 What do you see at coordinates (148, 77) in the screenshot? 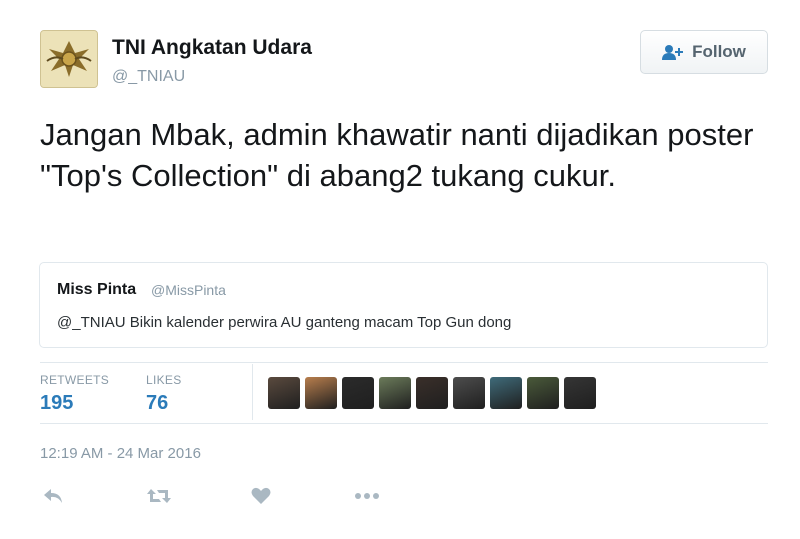
I see `author-handle: @_TNIAU` at bounding box center [148, 77].